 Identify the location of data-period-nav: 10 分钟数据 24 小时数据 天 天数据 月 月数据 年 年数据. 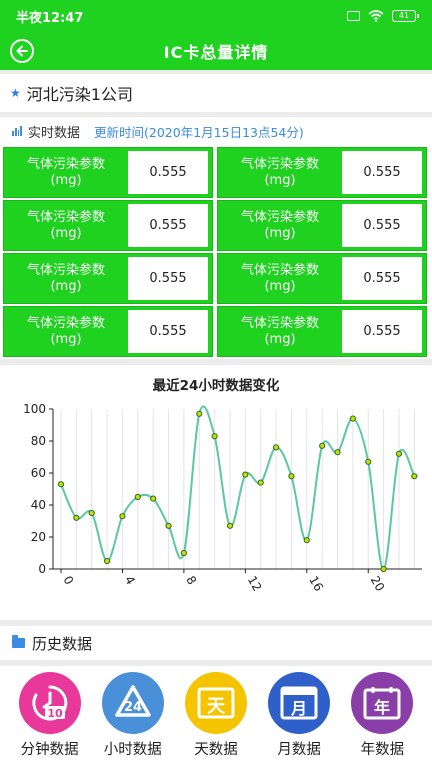
(216, 718).